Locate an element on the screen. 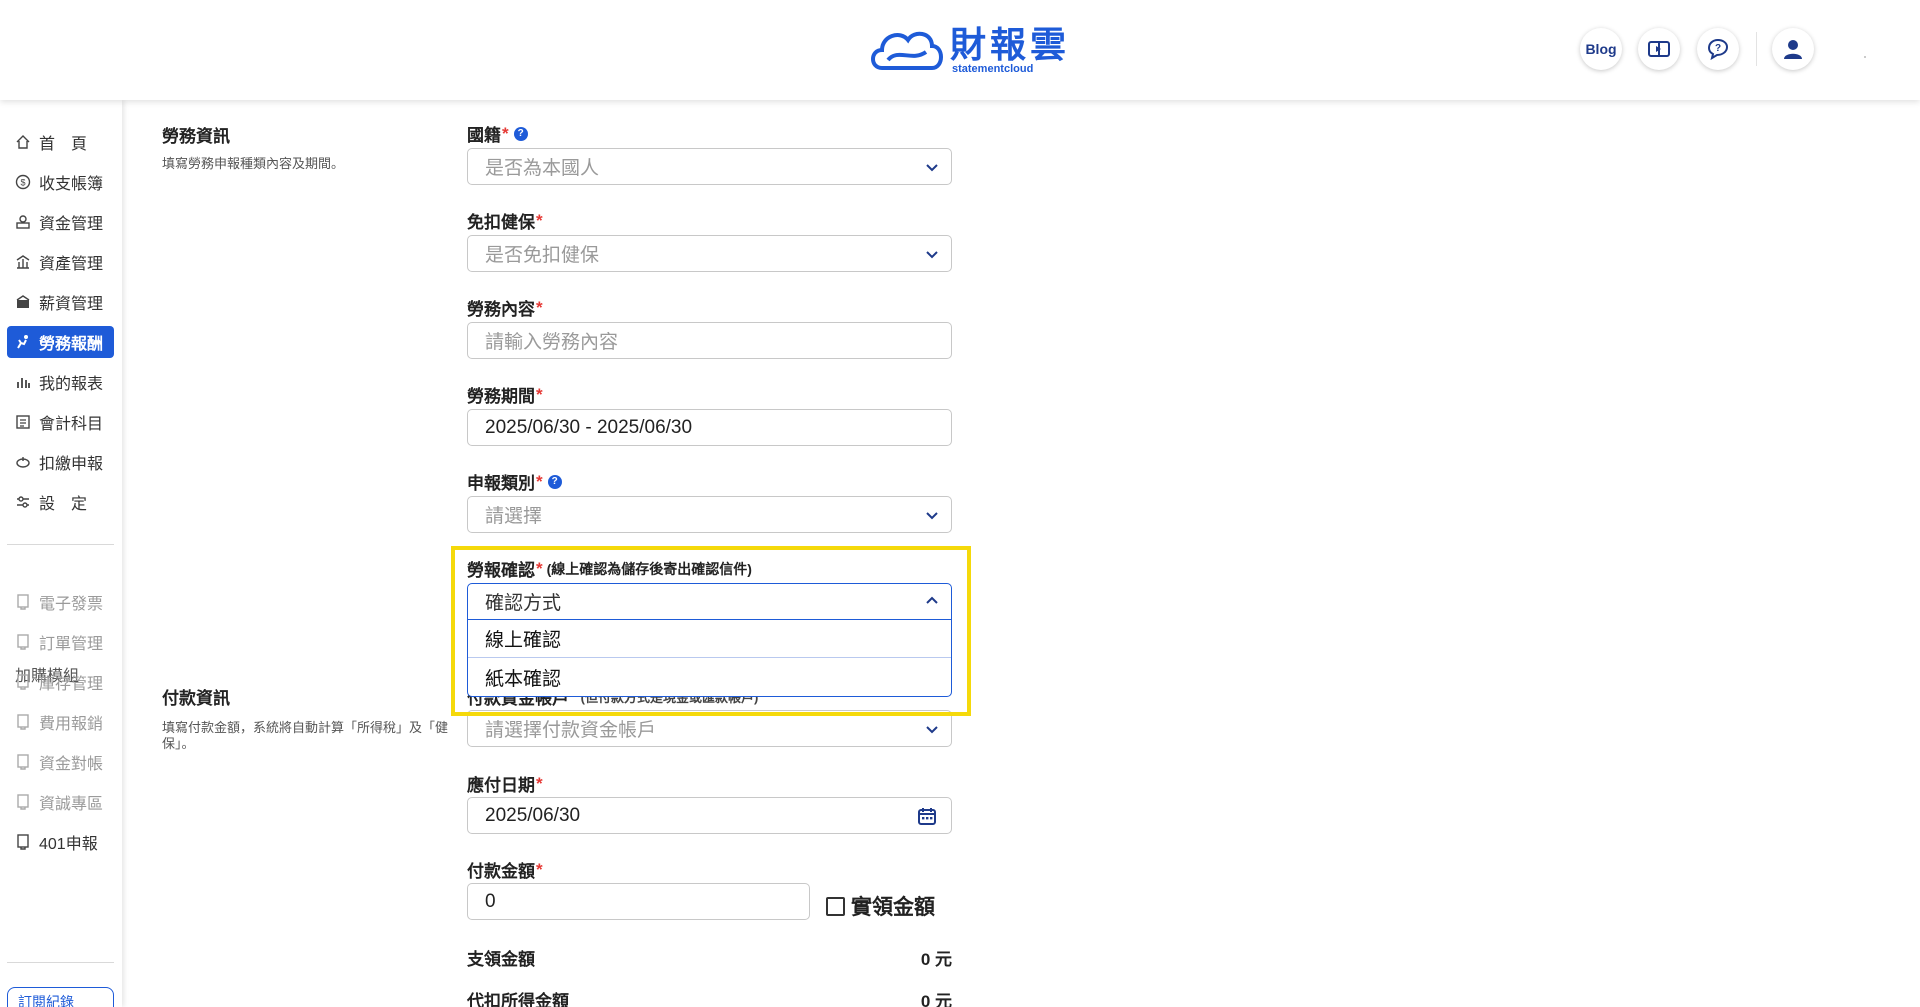 Image resolution: width=1920 pixels, height=1007 pixels. chevron-up-icon is located at coordinates (932, 600).